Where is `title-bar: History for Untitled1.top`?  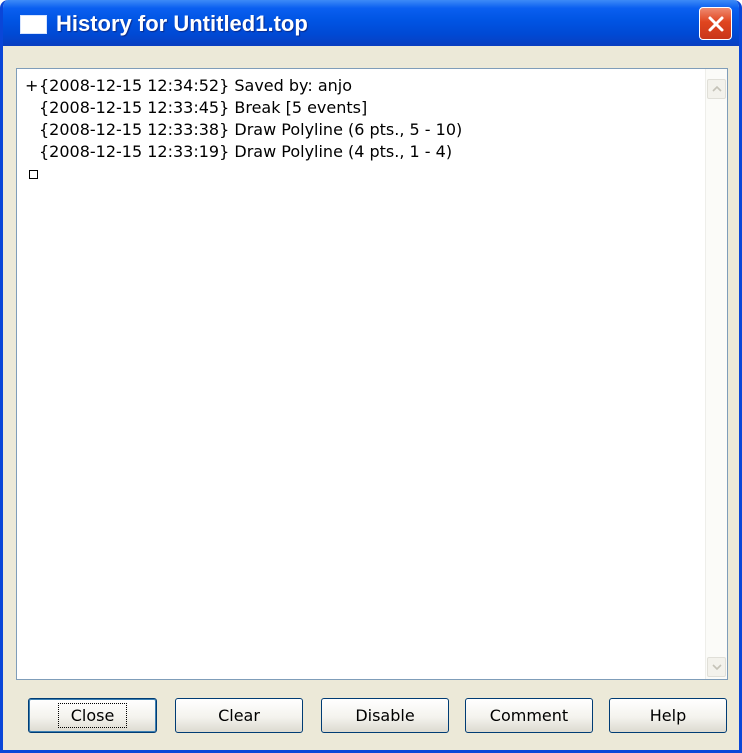 title-bar: History for Untitled1.top is located at coordinates (371, 23).